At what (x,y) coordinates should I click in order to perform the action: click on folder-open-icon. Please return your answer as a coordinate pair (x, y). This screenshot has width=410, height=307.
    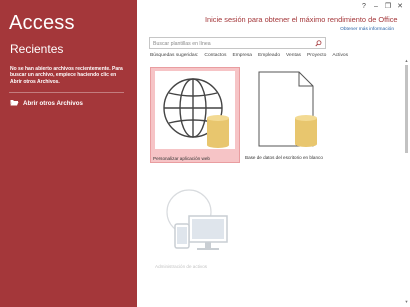
    Looking at the image, I should click on (14, 103).